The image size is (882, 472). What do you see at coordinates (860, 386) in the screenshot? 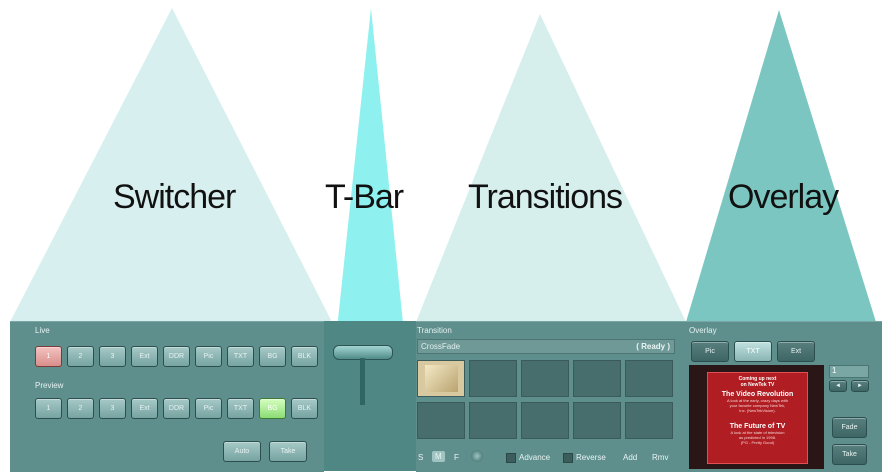
I see `next-arrow-icon: ►` at bounding box center [860, 386].